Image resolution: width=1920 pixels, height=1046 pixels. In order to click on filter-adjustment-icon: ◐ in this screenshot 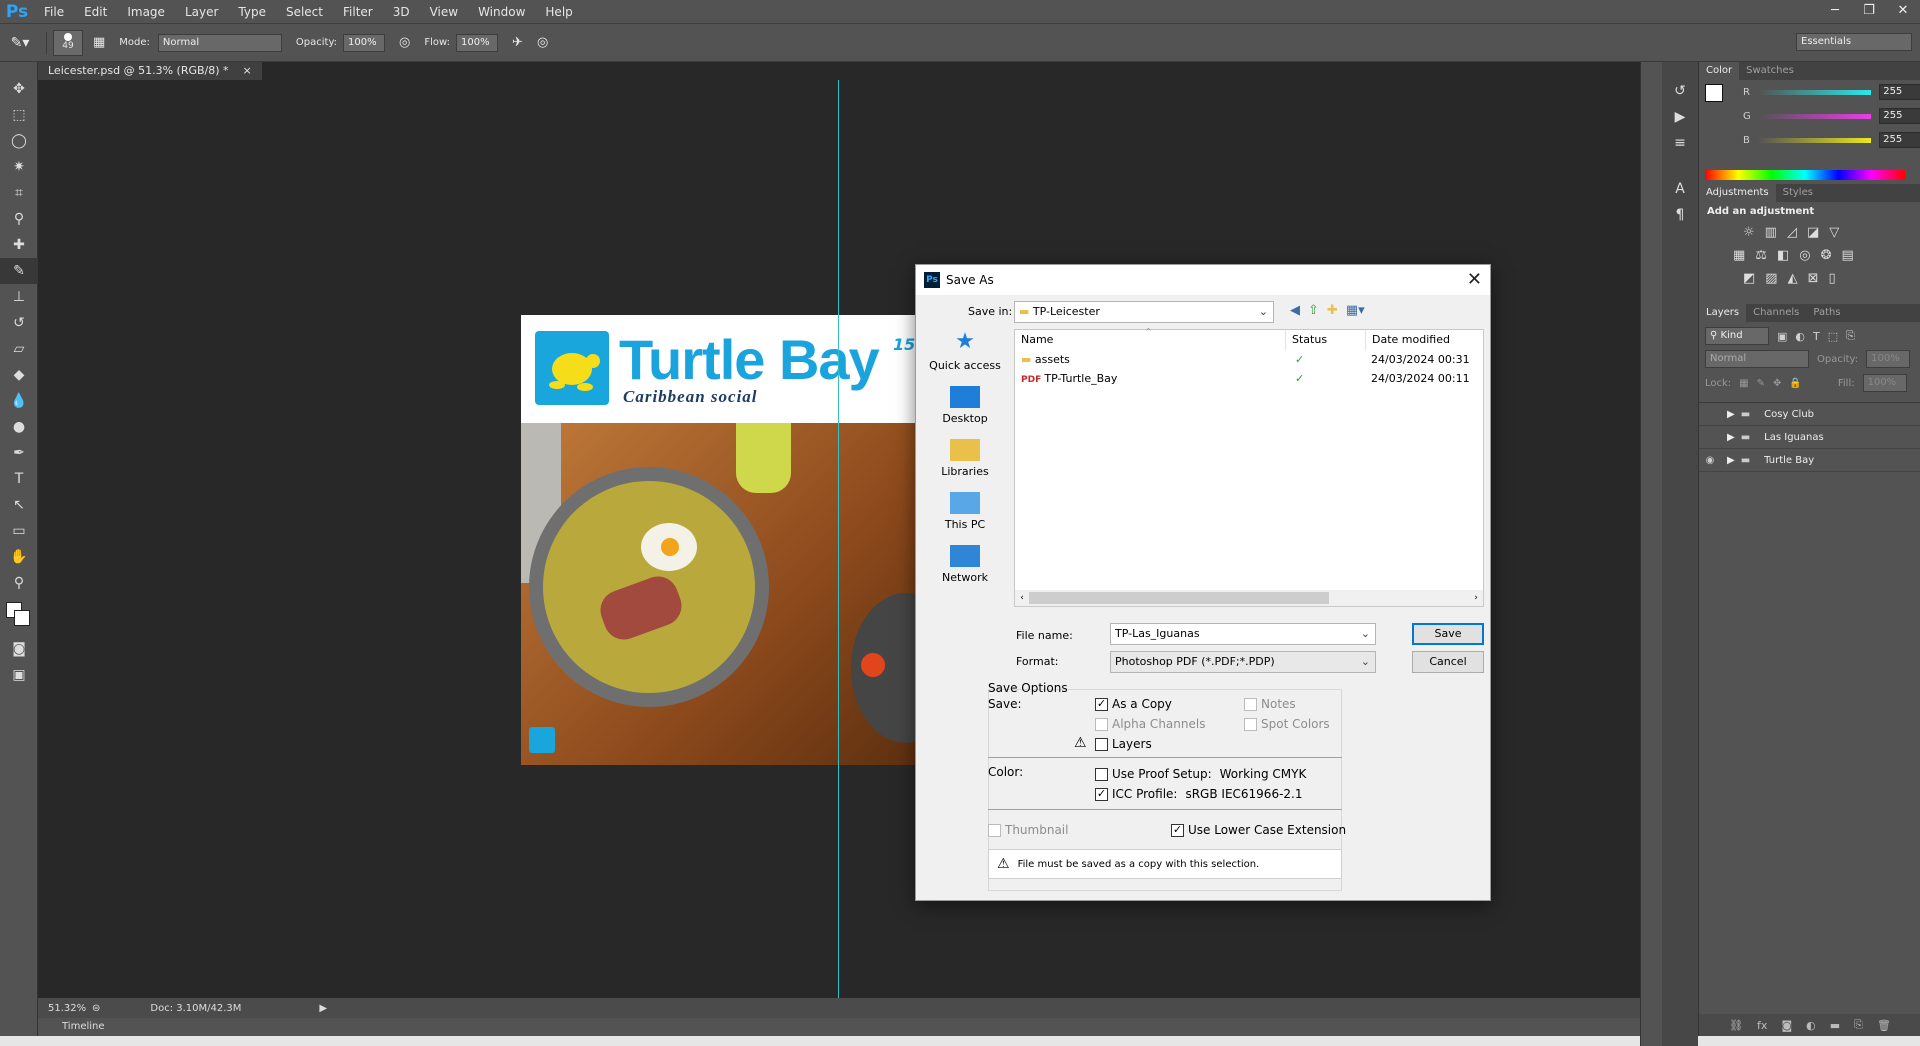, I will do `click(1800, 336)`.